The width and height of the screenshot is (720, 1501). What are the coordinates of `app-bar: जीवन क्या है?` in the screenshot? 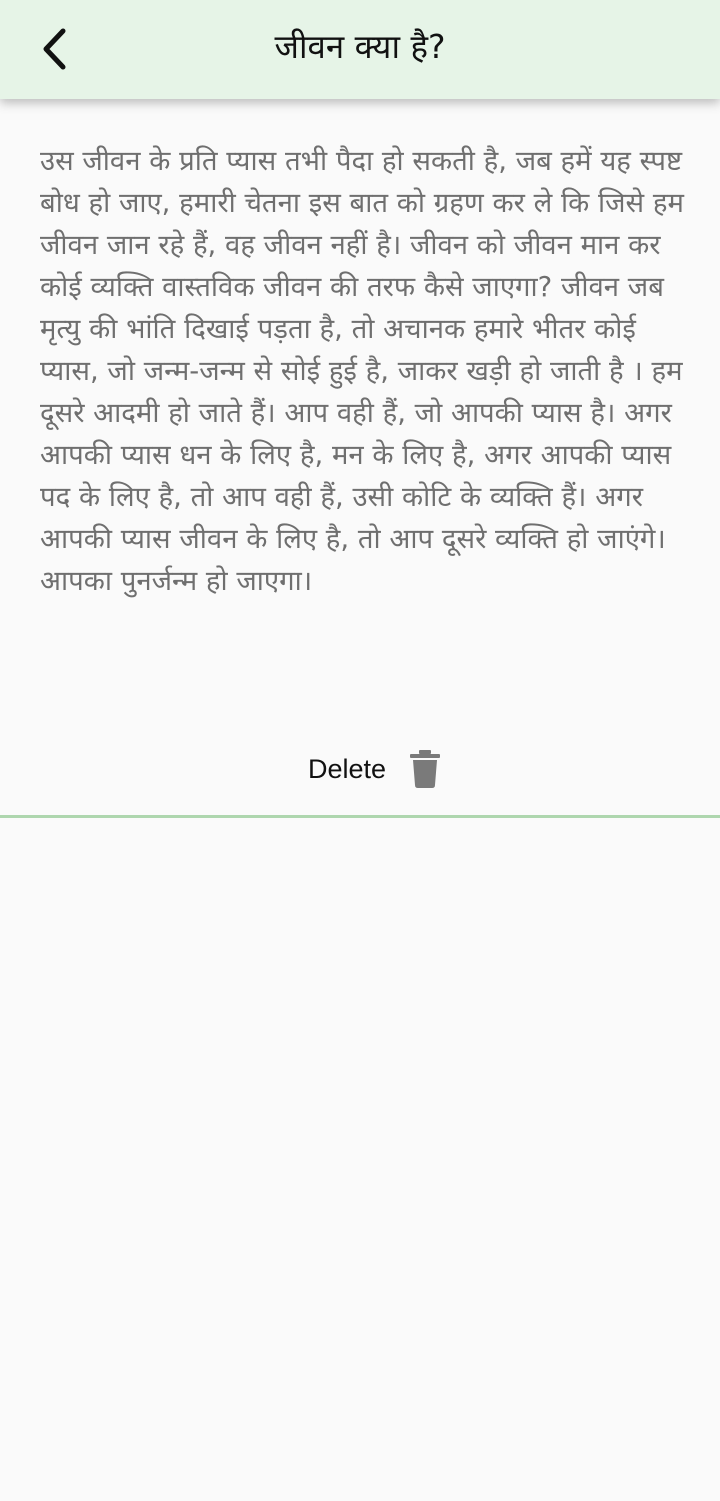 It's located at (360, 49).